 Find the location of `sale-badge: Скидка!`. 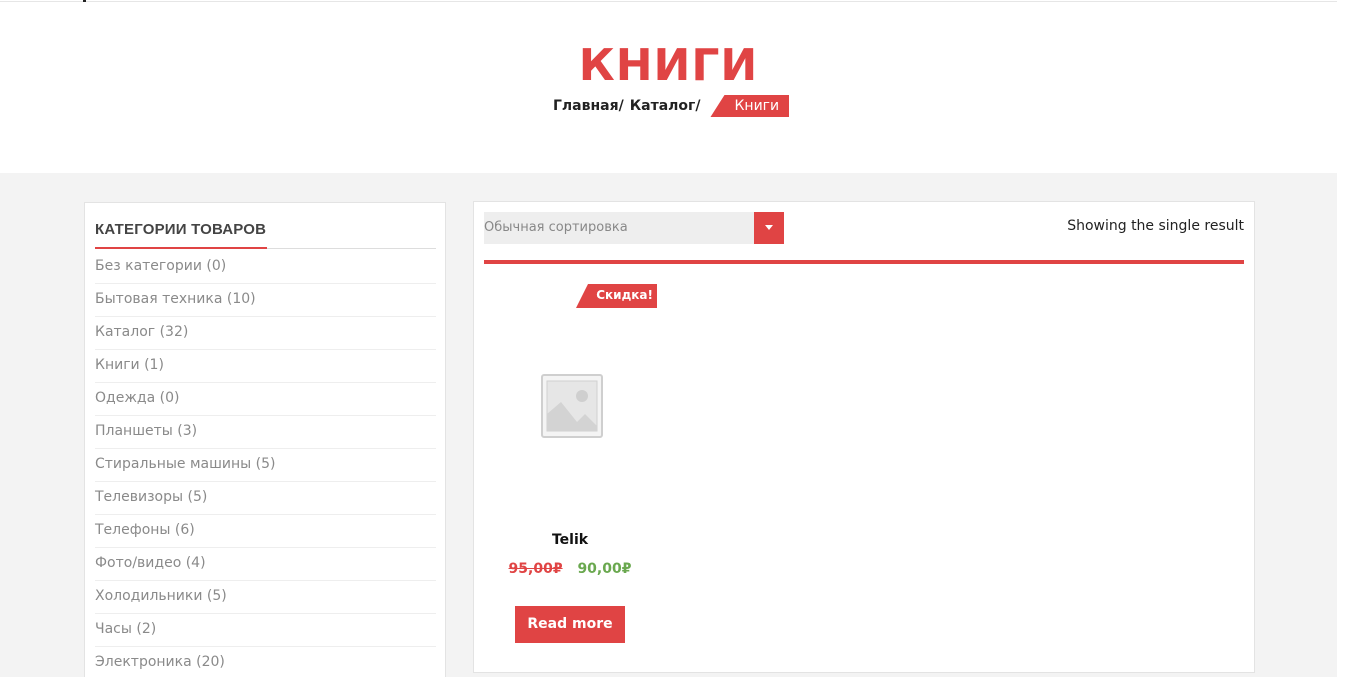

sale-badge: Скидка! is located at coordinates (616, 296).